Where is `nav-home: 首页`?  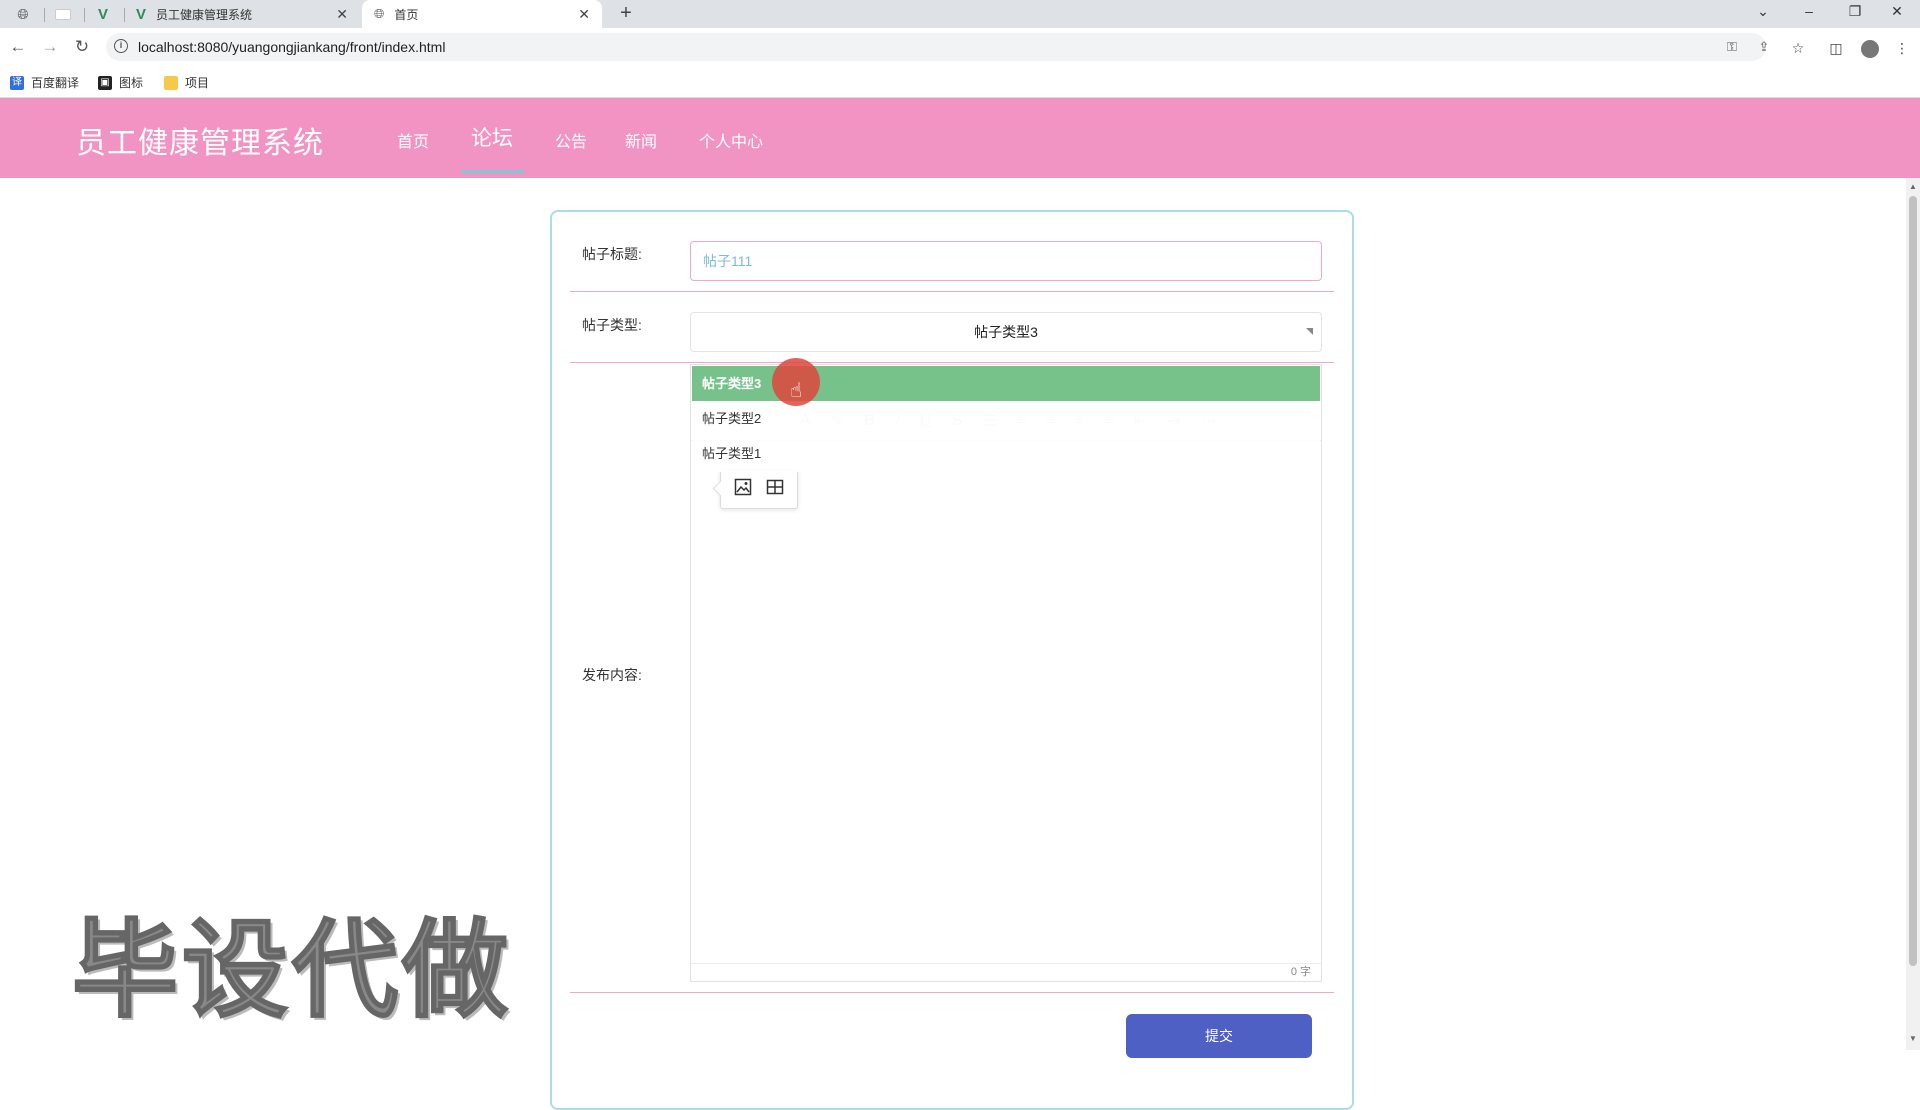
nav-home: 首页 is located at coordinates (413, 140).